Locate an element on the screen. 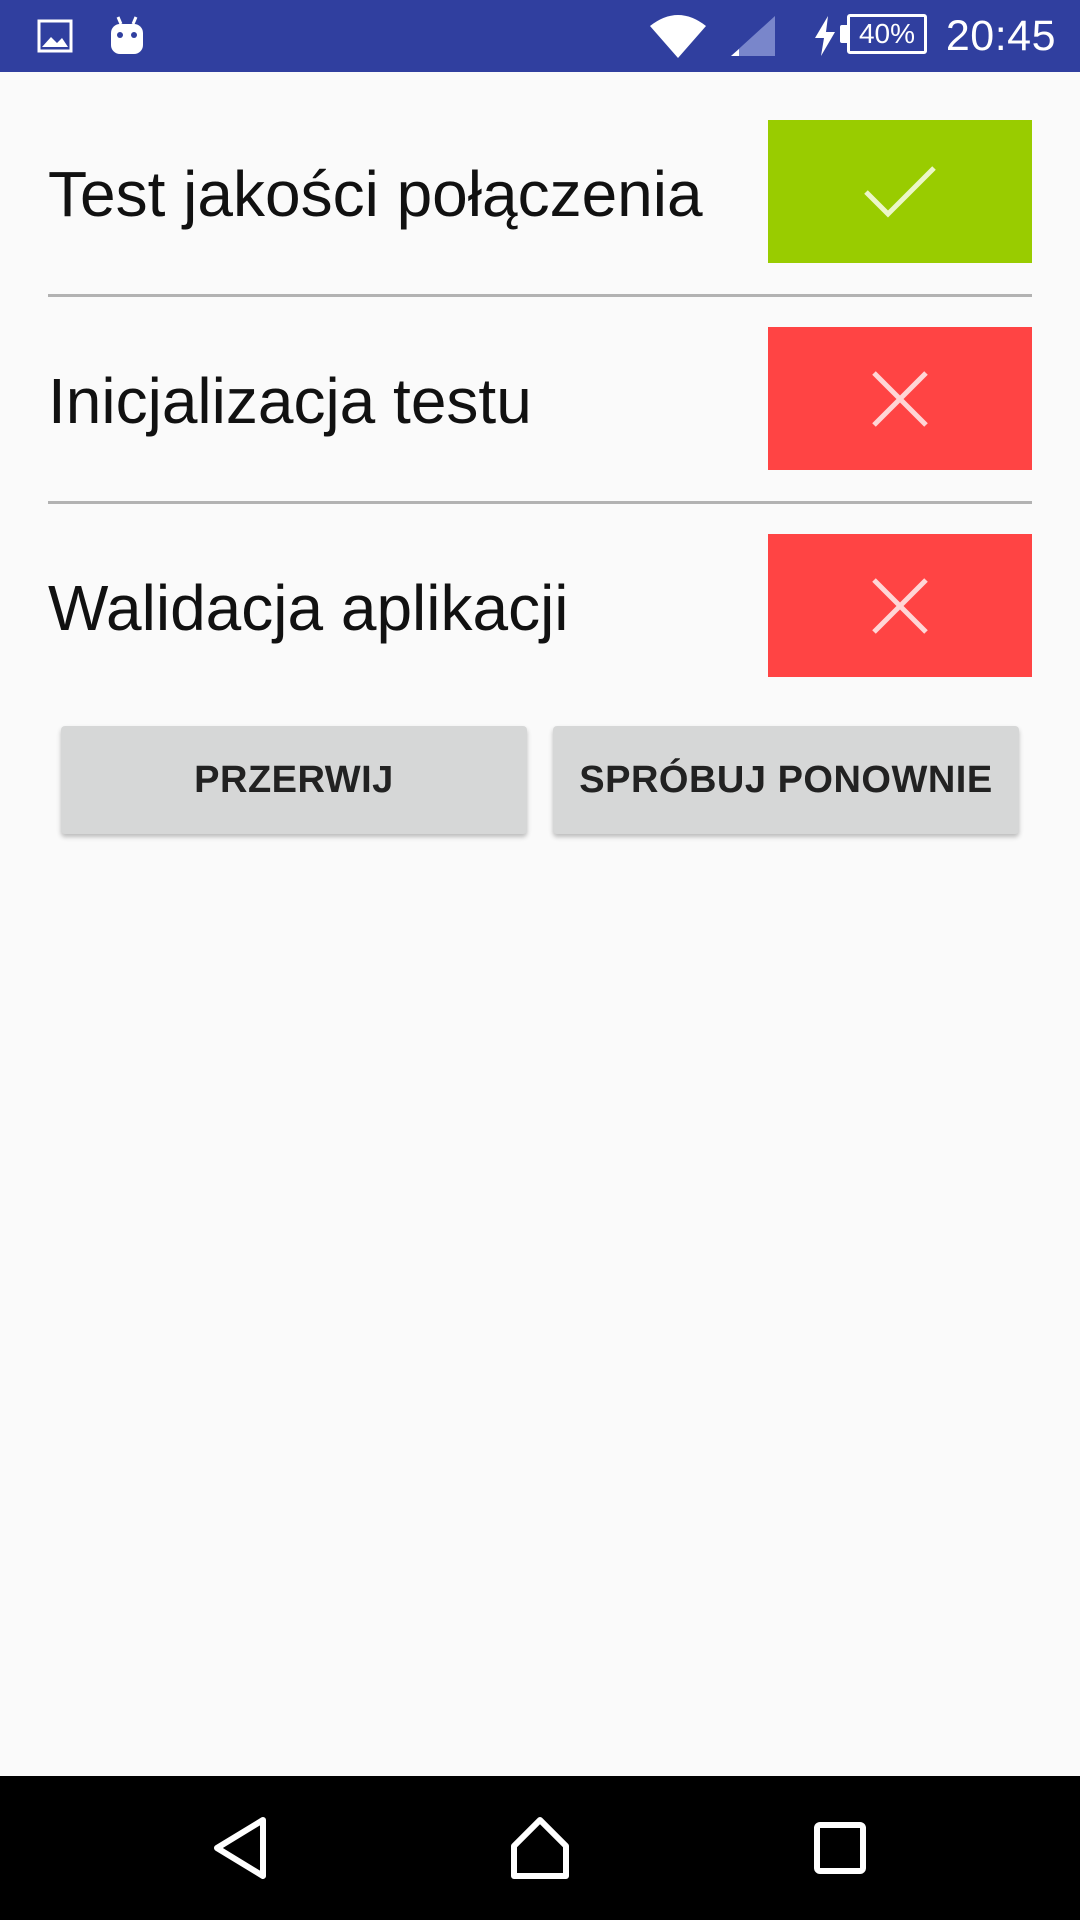  check-row-app-validation: Walidacja aplikacji is located at coordinates (540, 607).